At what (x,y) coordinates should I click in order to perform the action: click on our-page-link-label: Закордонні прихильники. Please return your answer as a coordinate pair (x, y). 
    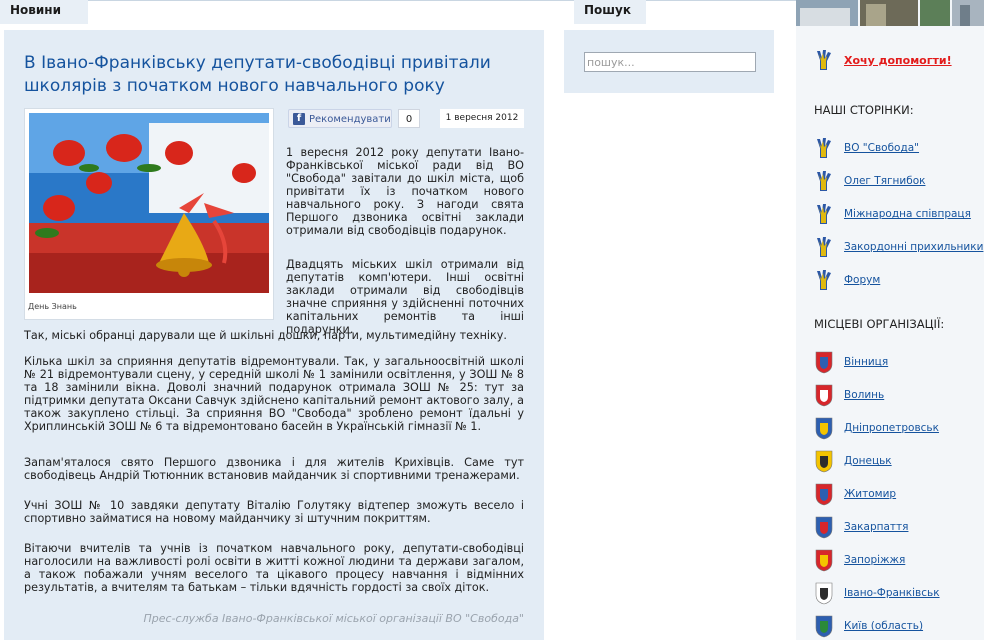
    Looking at the image, I should click on (913, 247).